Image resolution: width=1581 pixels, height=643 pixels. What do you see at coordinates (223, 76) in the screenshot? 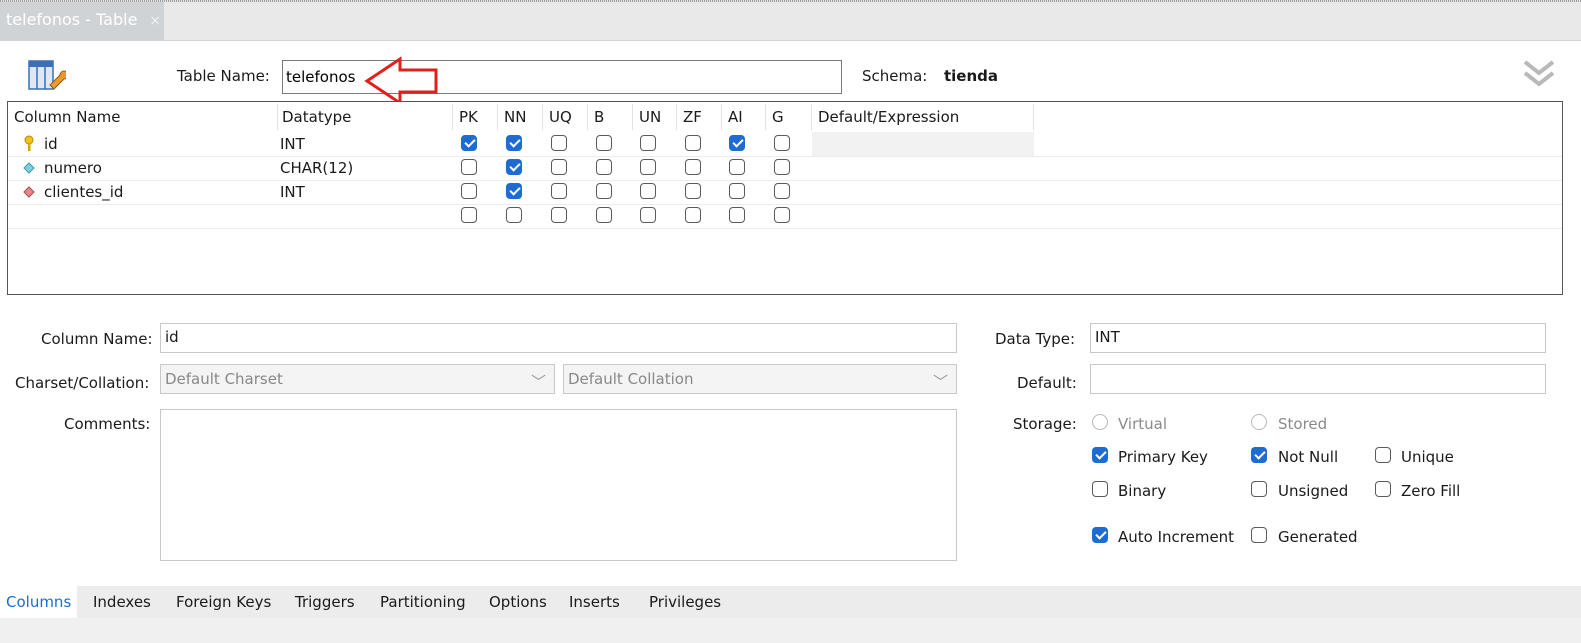
I see `table-name-label: Table Name:` at bounding box center [223, 76].